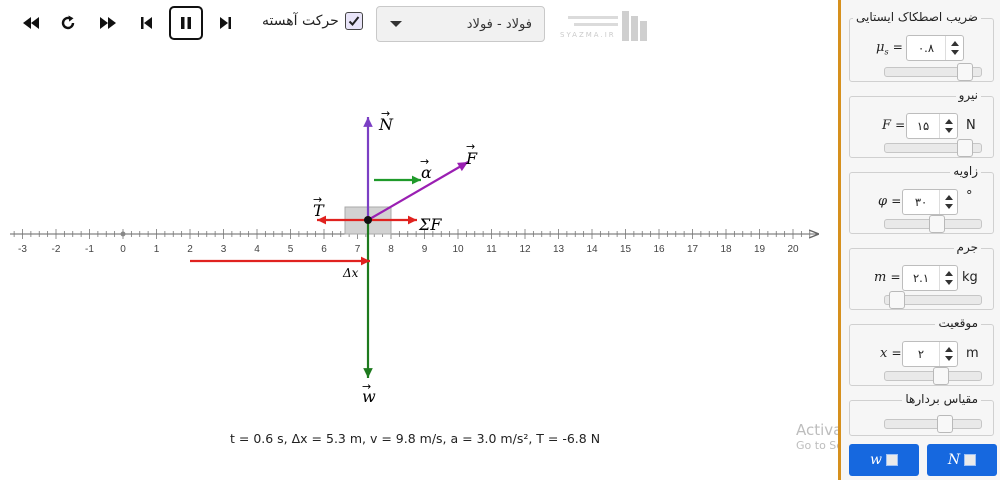  I want to click on normal-toggle-checkbox, so click(970, 460).